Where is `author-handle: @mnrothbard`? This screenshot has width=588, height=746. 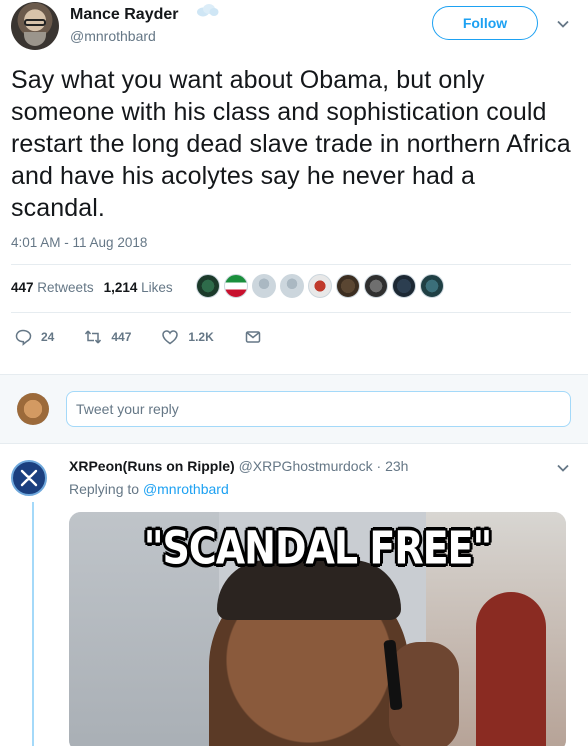 author-handle: @mnrothbard is located at coordinates (113, 36).